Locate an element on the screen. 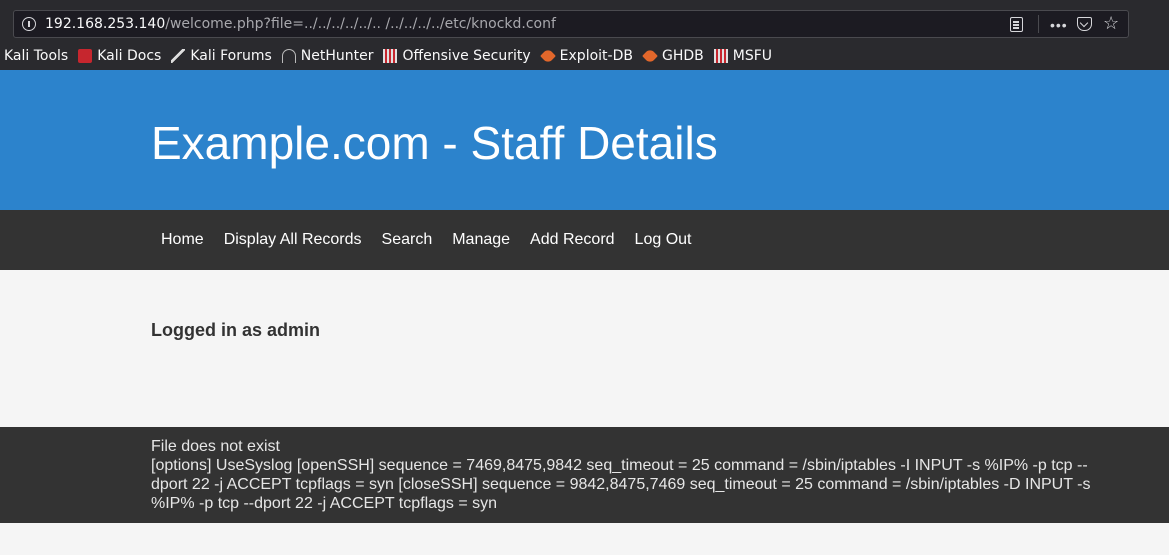 This screenshot has width=1169, height=555. site-title: Example.com - Staff Details is located at coordinates (434, 143).